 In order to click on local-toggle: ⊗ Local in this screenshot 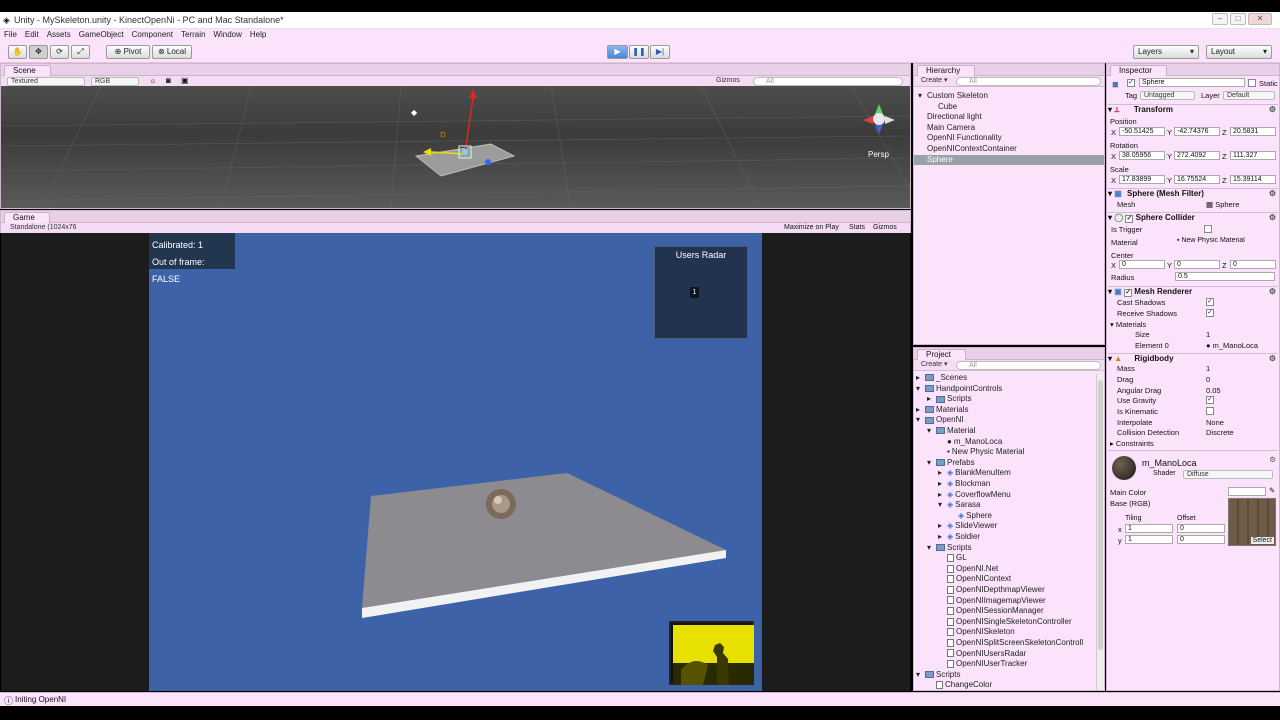, I will do `click(172, 52)`.